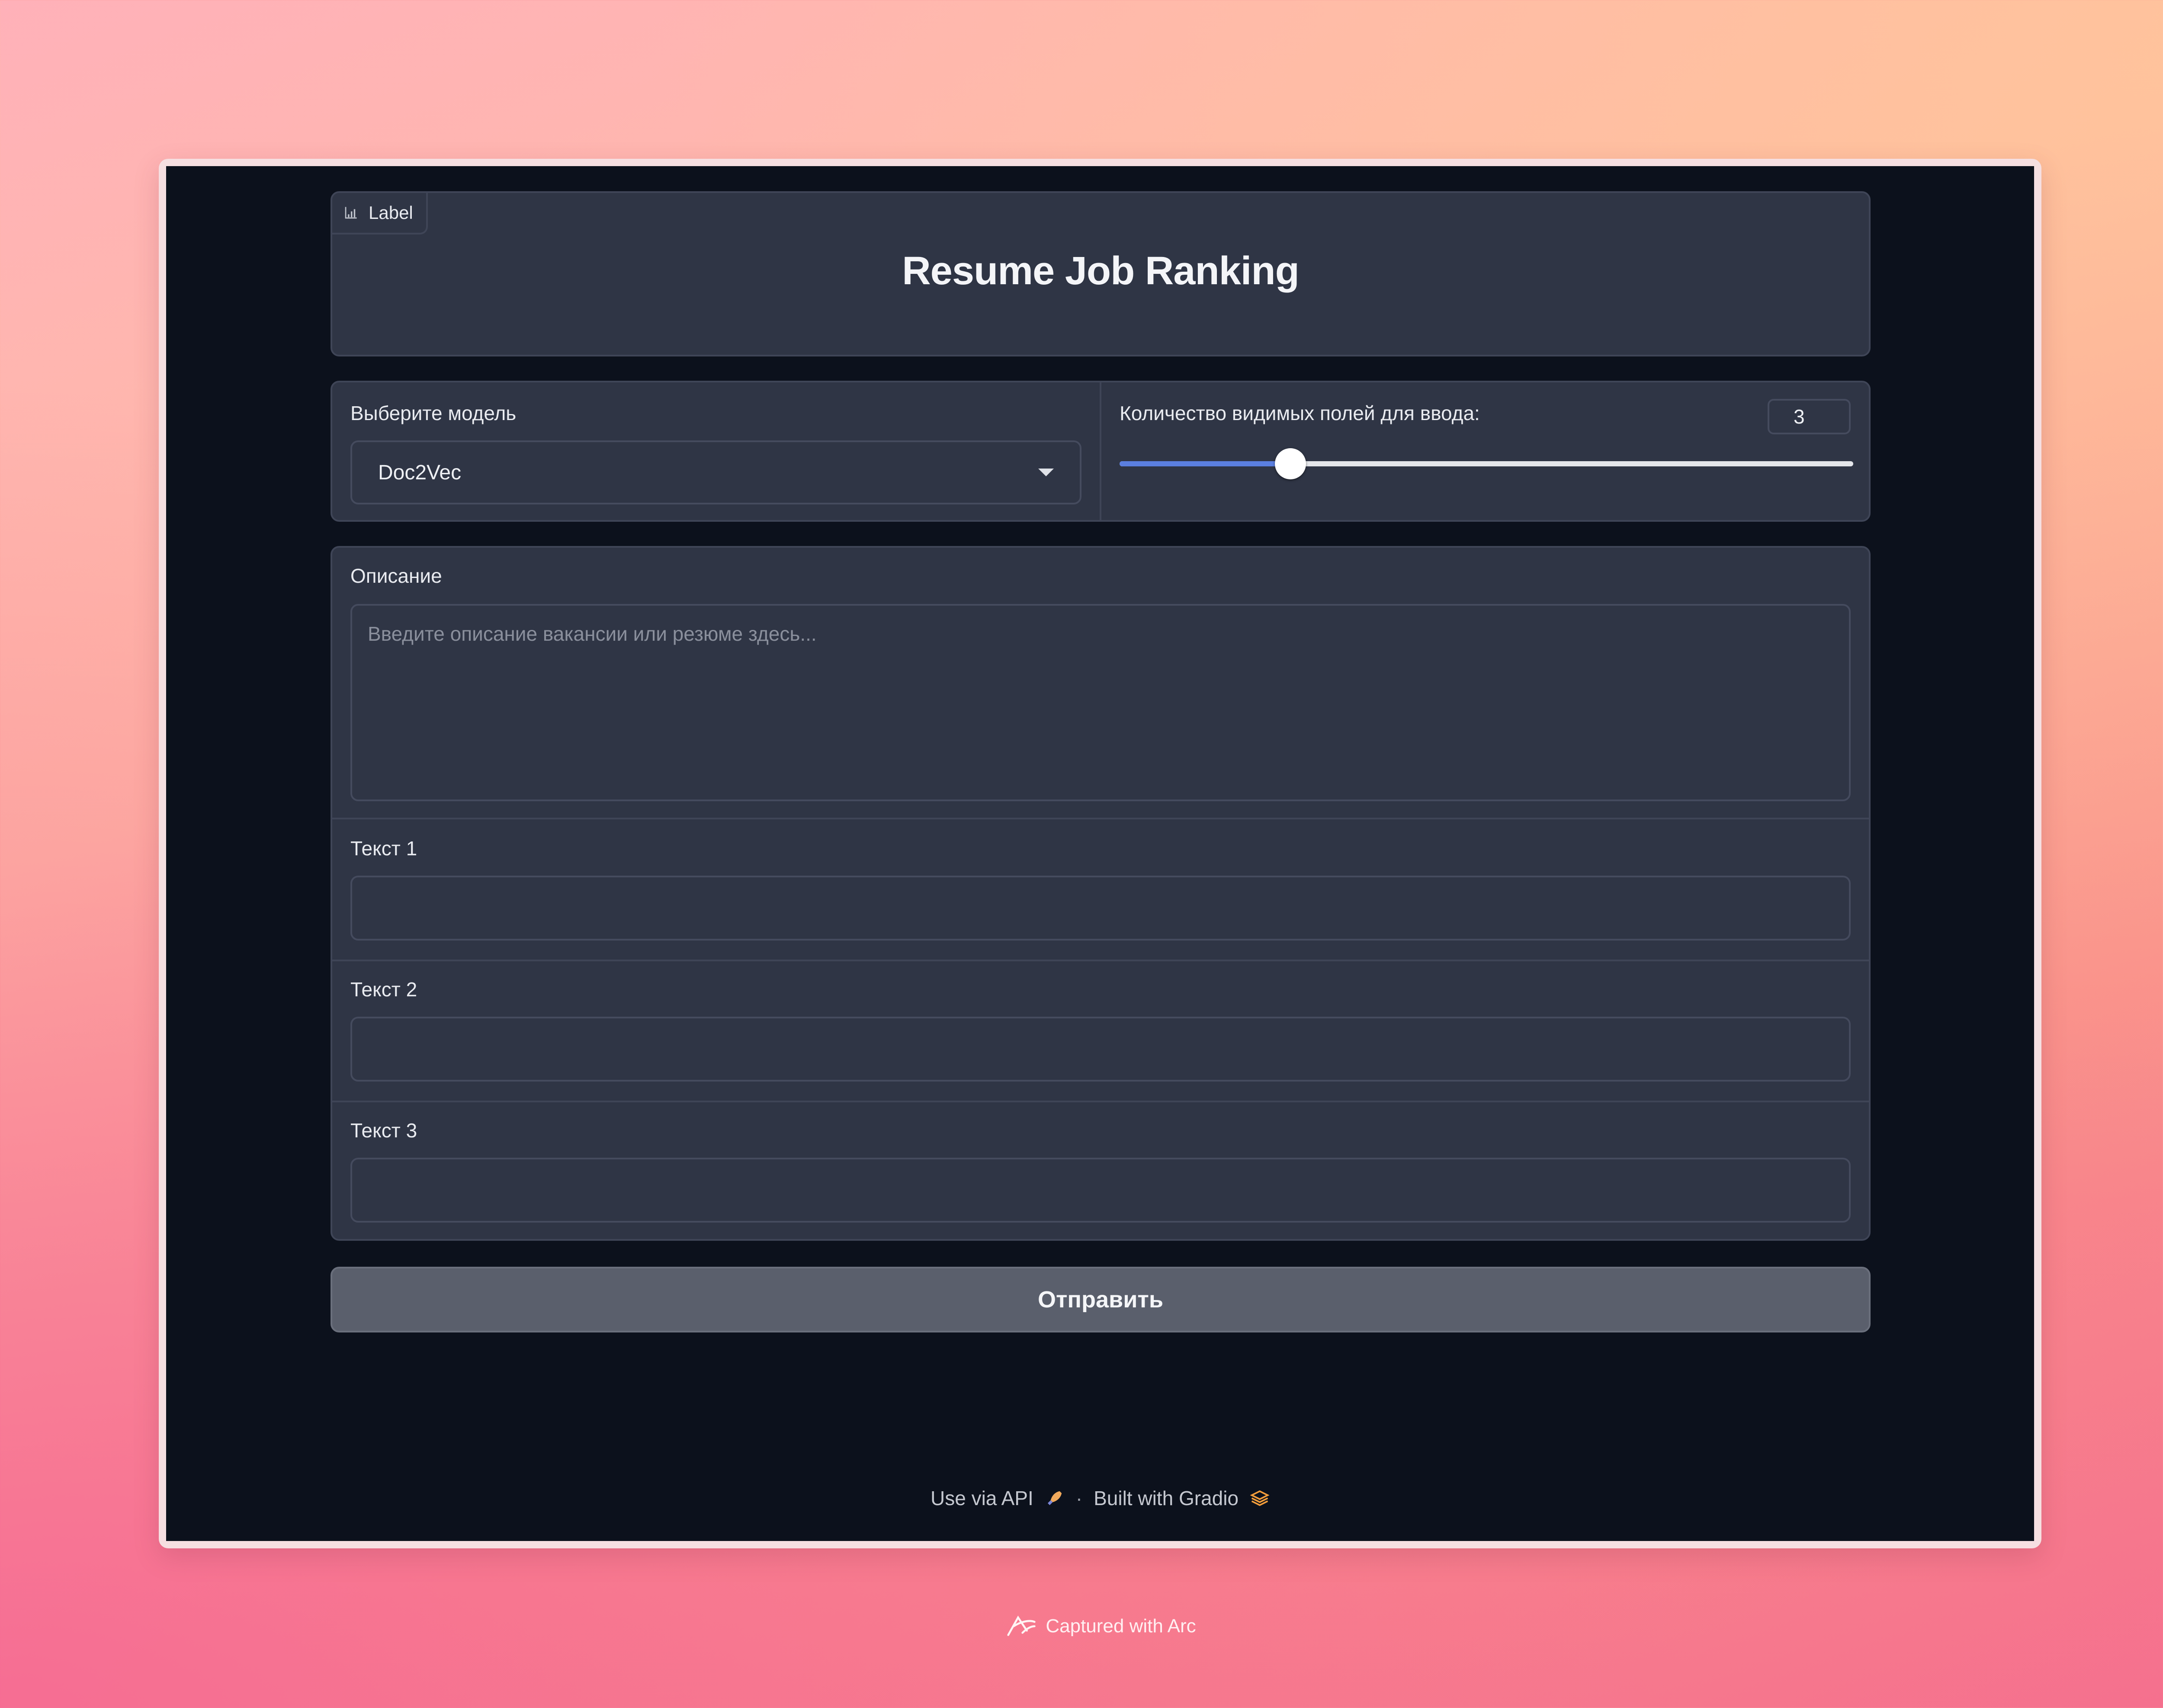 The width and height of the screenshot is (2163, 1708). Describe the element at coordinates (1486, 463) in the screenshot. I see `slider-track` at that location.